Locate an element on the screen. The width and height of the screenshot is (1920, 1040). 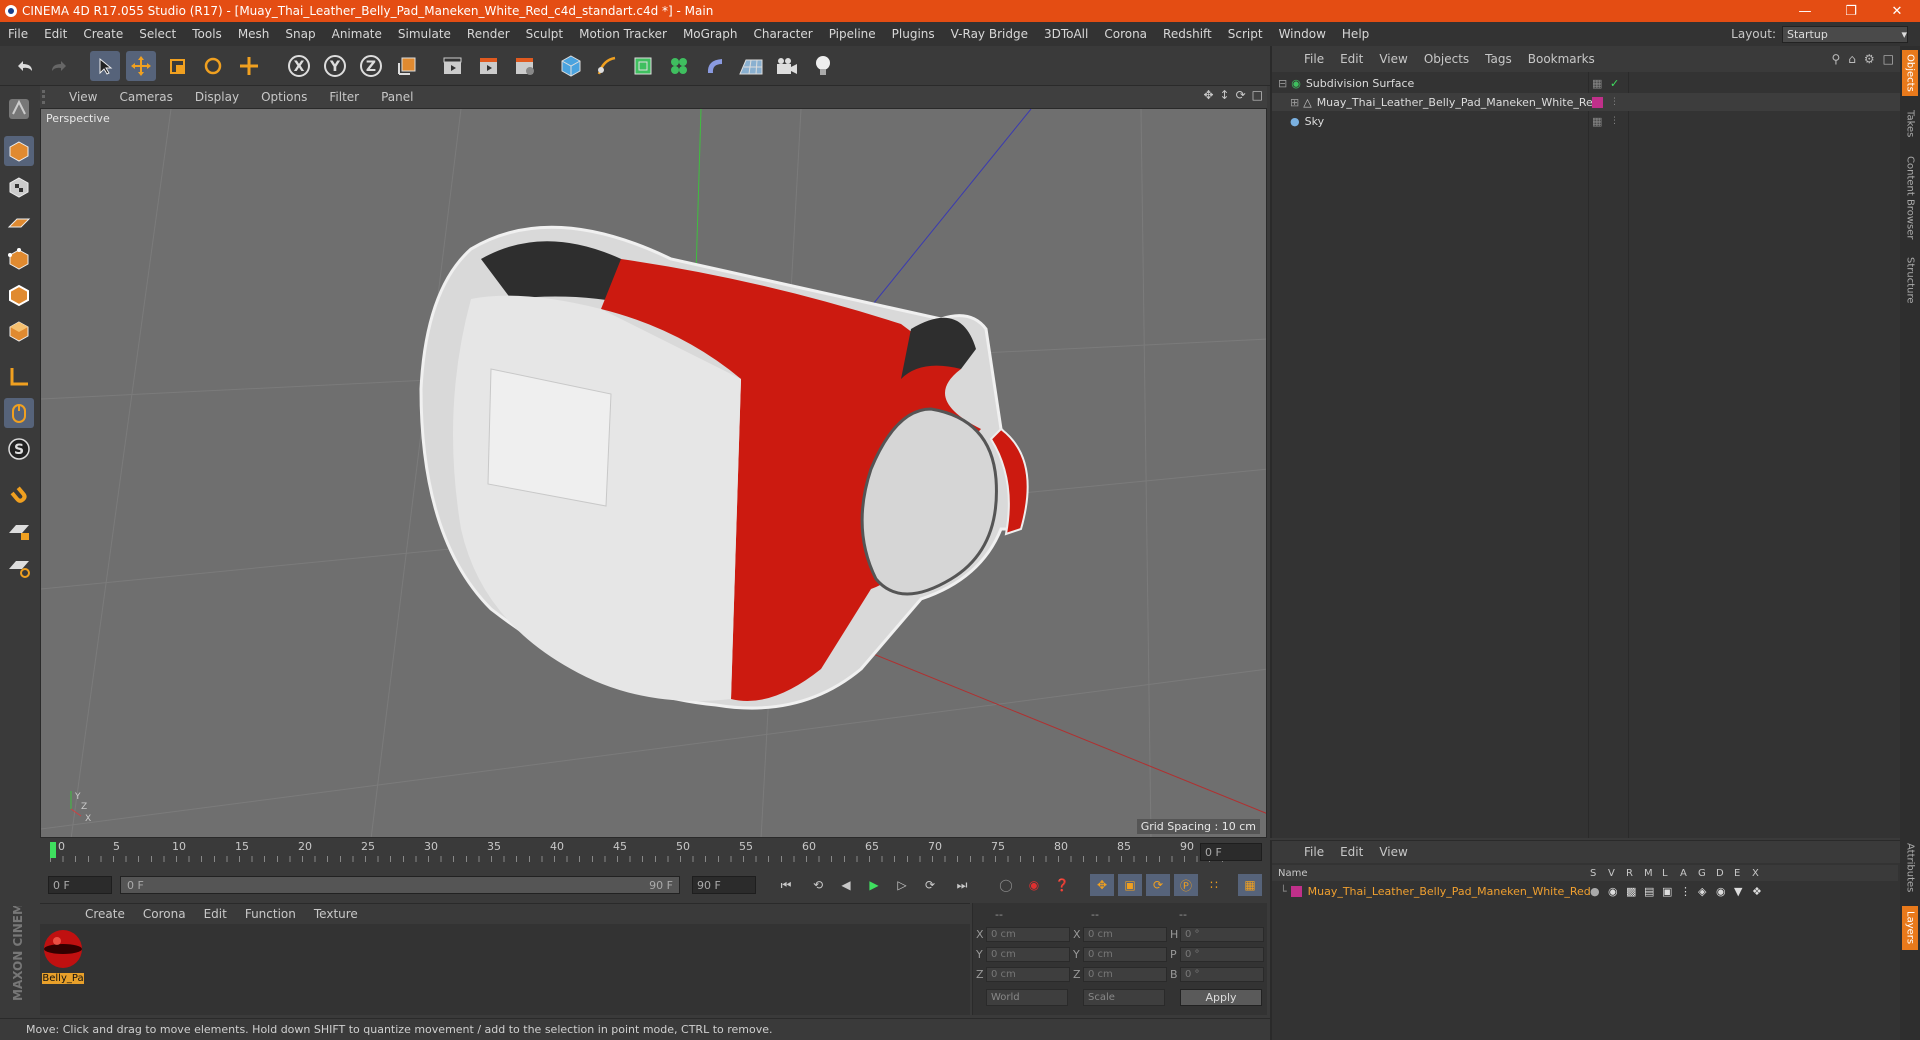
visibility-dots-icon: ⋮ is located at coordinates (1614, 121).